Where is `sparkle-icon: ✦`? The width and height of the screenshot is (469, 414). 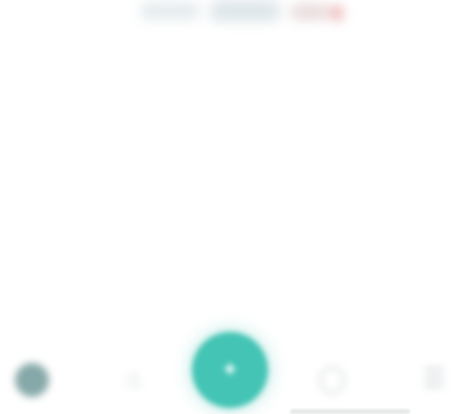
sparkle-icon: ✦ is located at coordinates (230, 369).